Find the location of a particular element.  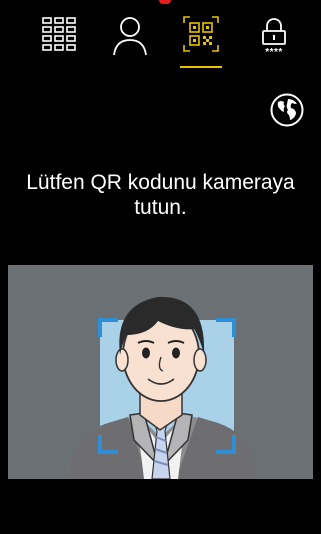

globe-icon is located at coordinates (287, 110).